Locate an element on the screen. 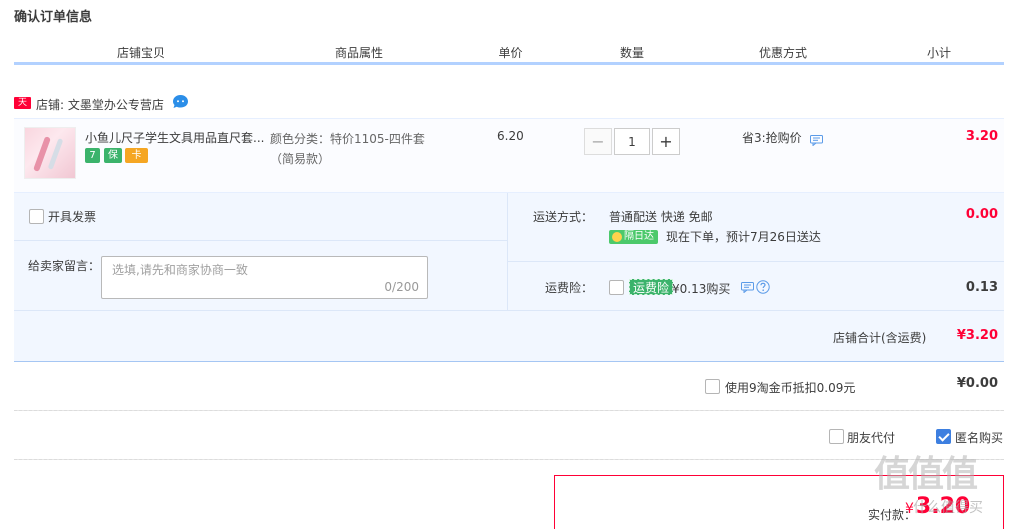 The height and width of the screenshot is (529, 1028). shipping-method: 普通配送 快递 免邮 is located at coordinates (661, 217).